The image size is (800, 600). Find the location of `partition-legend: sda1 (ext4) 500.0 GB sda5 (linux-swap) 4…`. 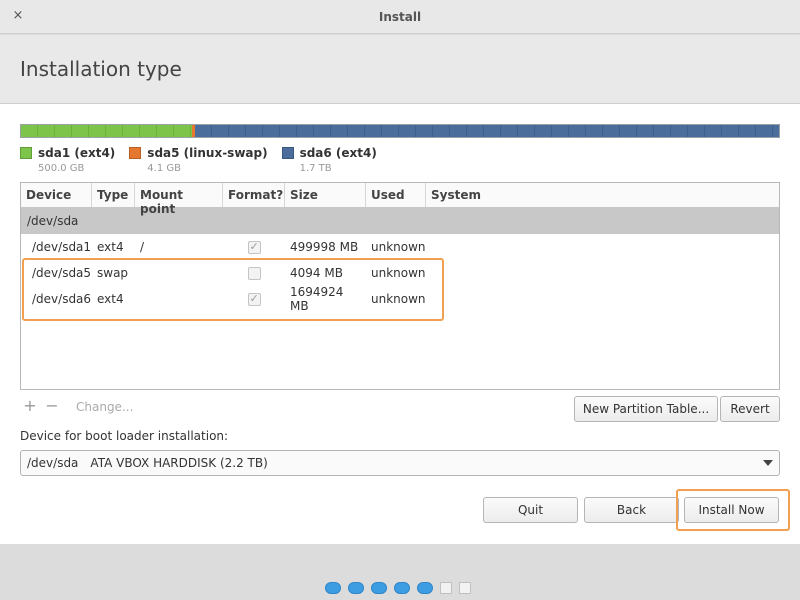

partition-legend: sda1 (ext4) 500.0 GB sda5 (linux-swap) 4… is located at coordinates (198, 160).